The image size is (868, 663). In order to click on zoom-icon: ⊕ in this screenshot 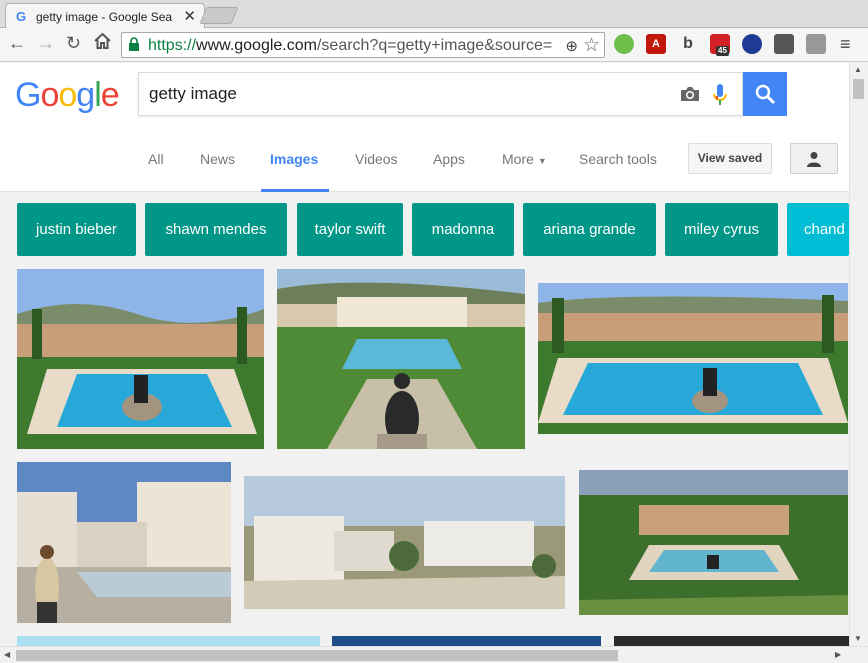, I will do `click(571, 46)`.